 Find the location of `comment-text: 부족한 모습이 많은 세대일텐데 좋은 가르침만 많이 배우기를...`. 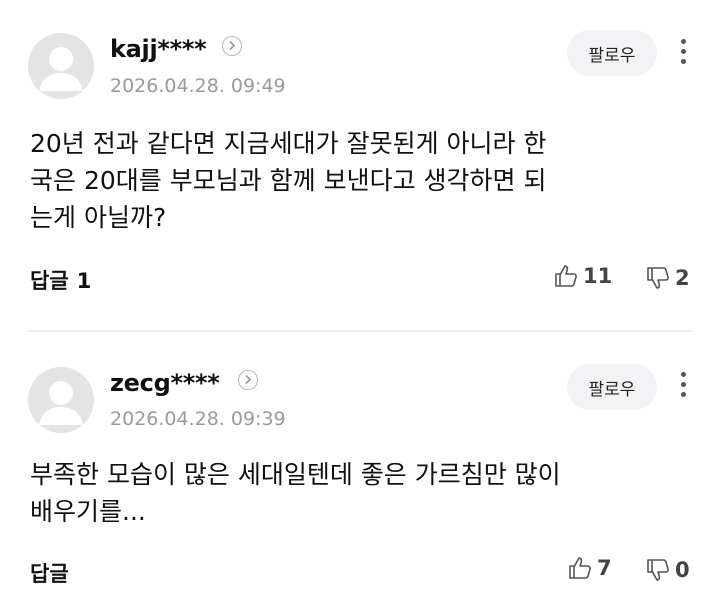

comment-text: 부족한 모습이 많은 세대일텐데 좋은 가르침만 많이 배우기를... is located at coordinates (295, 493).